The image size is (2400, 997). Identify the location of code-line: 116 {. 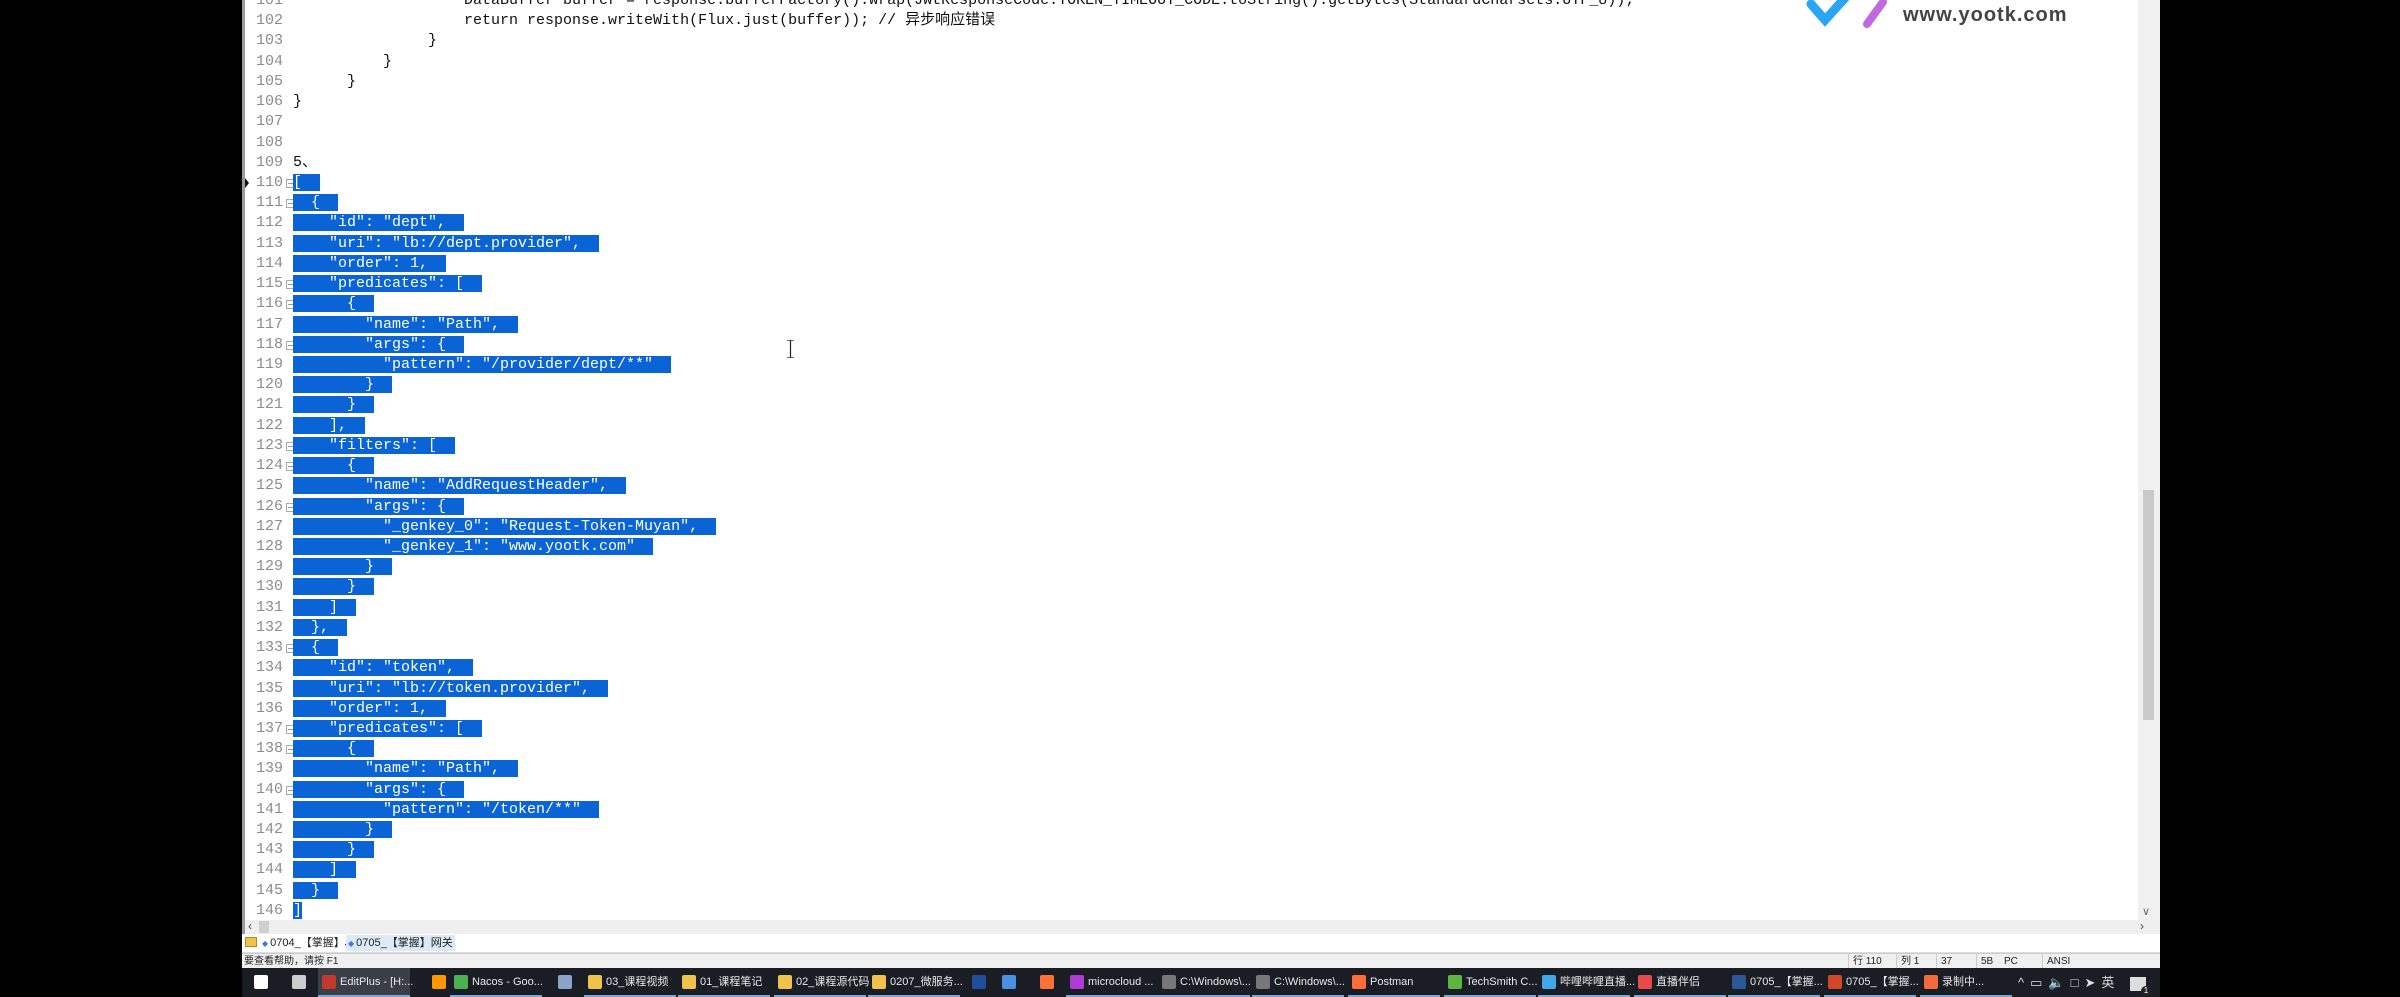
(1190, 304).